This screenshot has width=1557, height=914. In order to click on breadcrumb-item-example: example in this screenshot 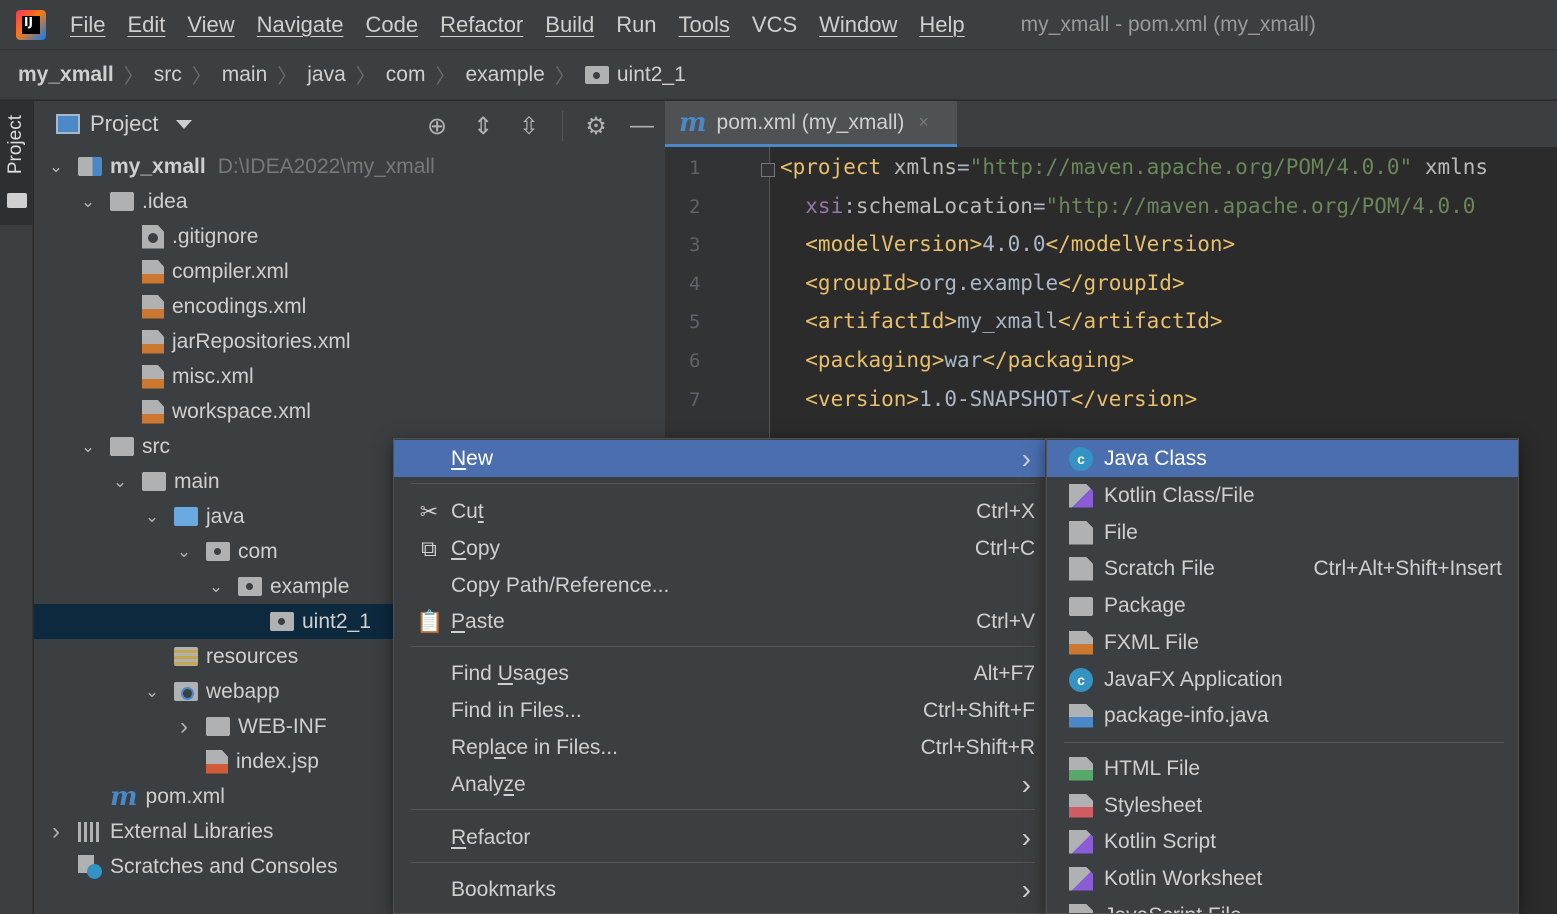, I will do `click(504, 75)`.